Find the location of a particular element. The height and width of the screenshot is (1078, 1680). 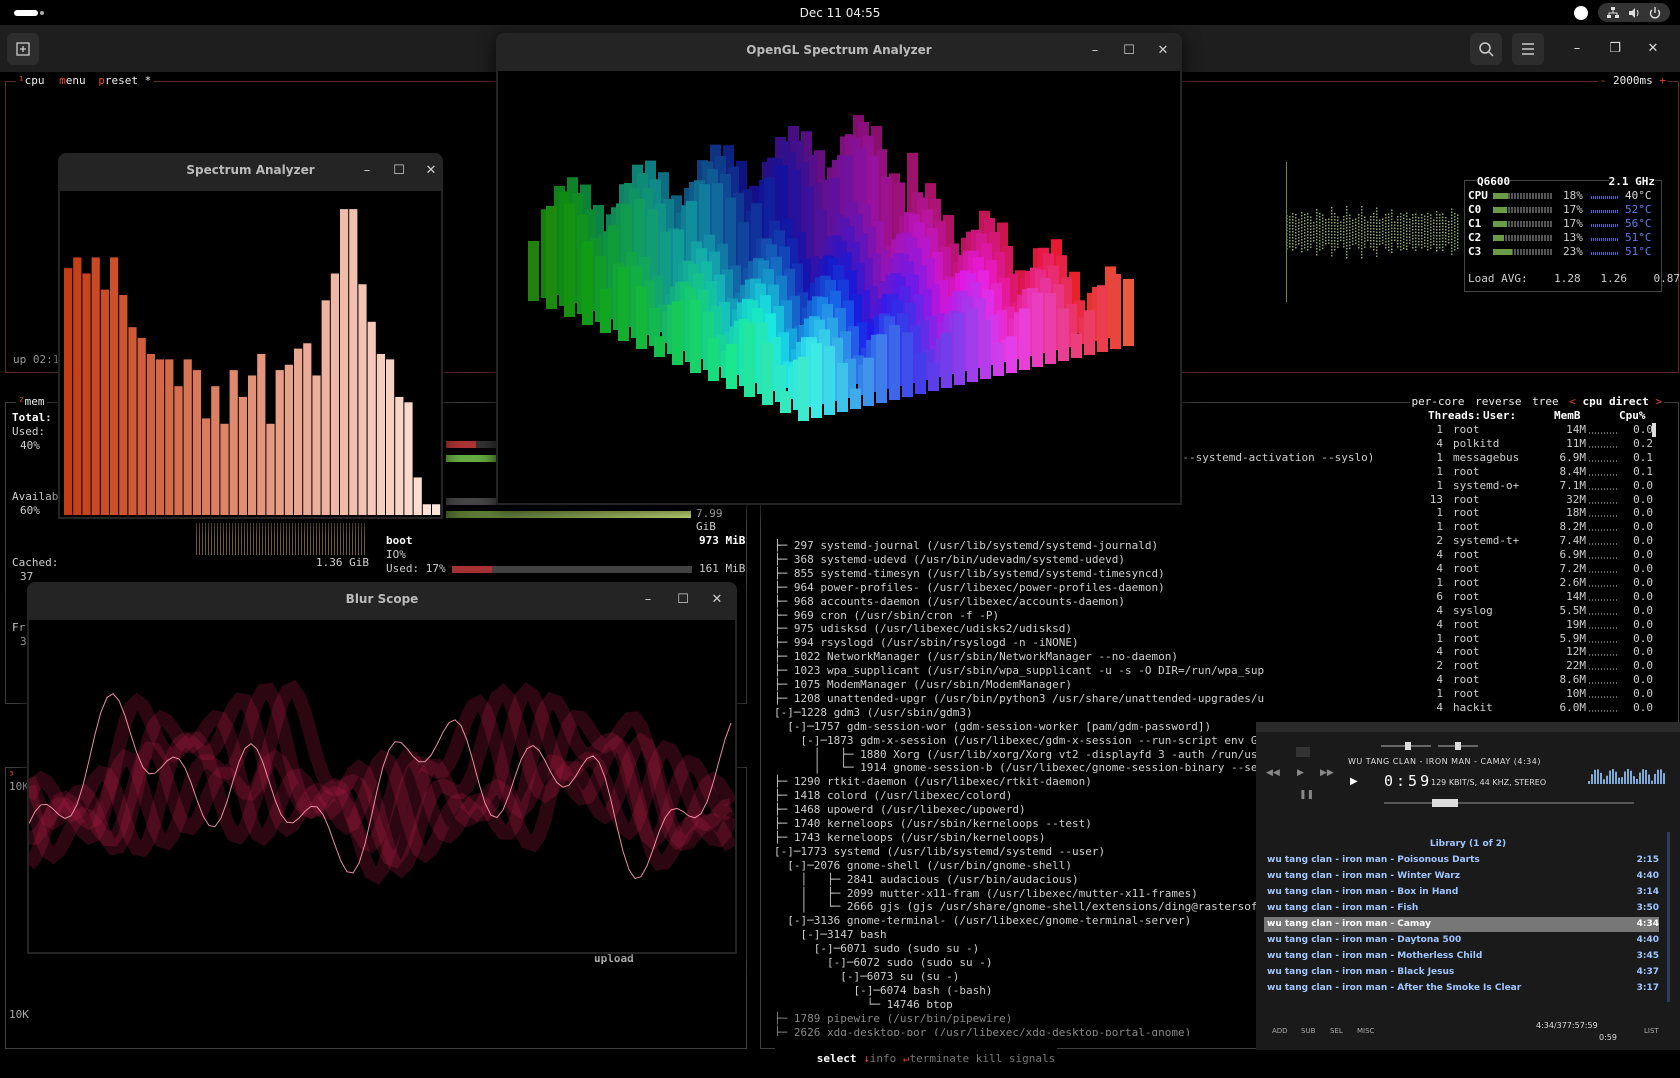

option-per-core: per-core is located at coordinates (1438, 401).